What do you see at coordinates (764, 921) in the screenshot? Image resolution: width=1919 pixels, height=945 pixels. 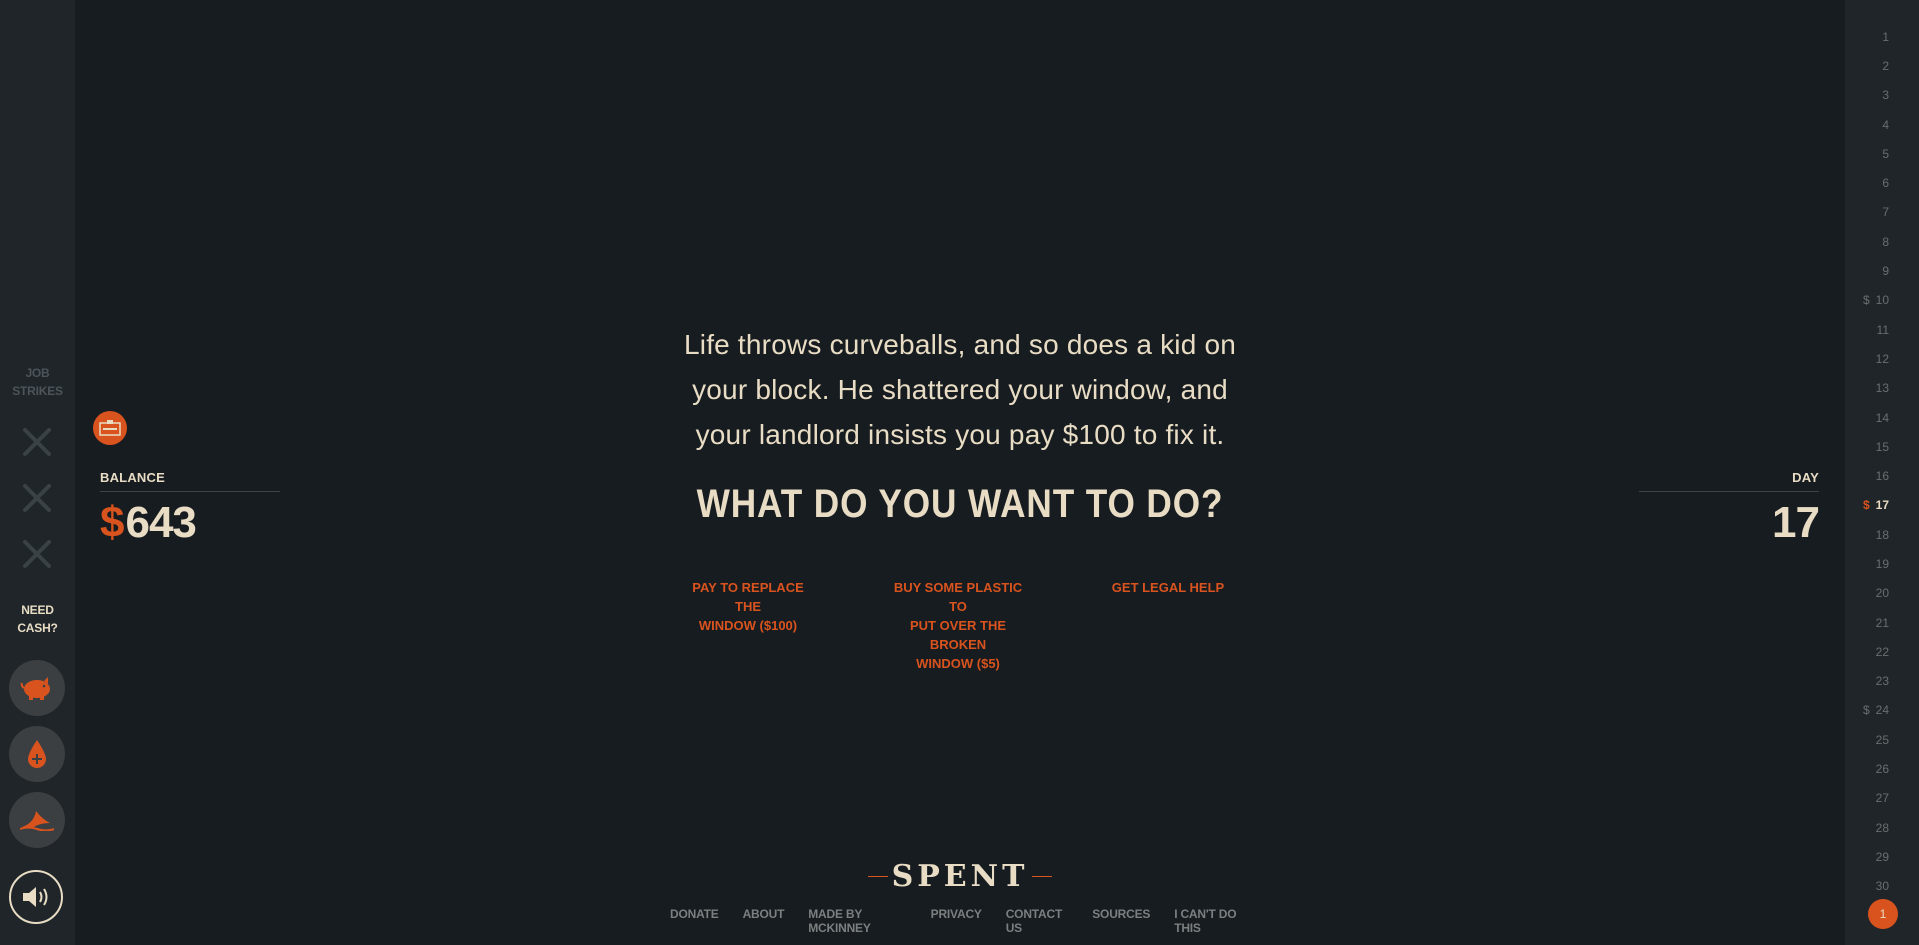 I see `footer-link-about: ABOUT` at bounding box center [764, 921].